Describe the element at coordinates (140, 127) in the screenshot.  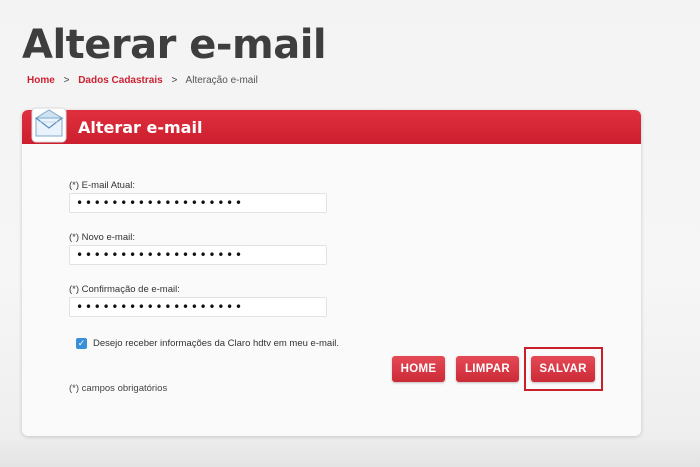
I see `panel-title: Alterar e-mail` at that location.